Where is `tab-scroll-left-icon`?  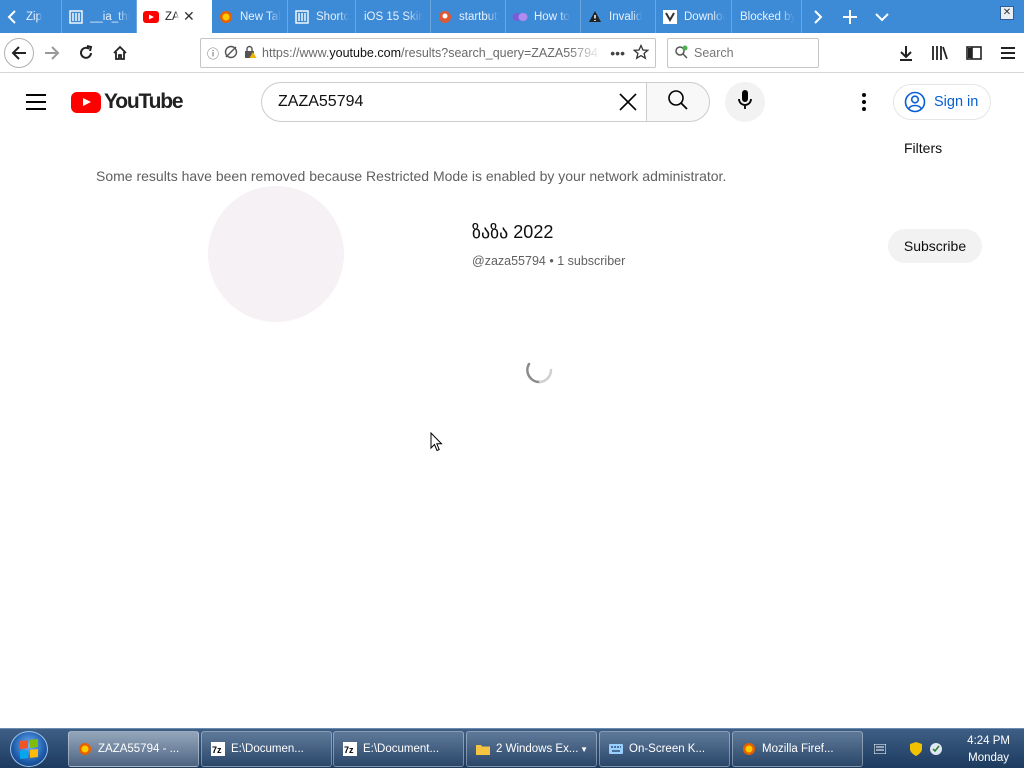
tab-scroll-left-icon is located at coordinates (12, 16).